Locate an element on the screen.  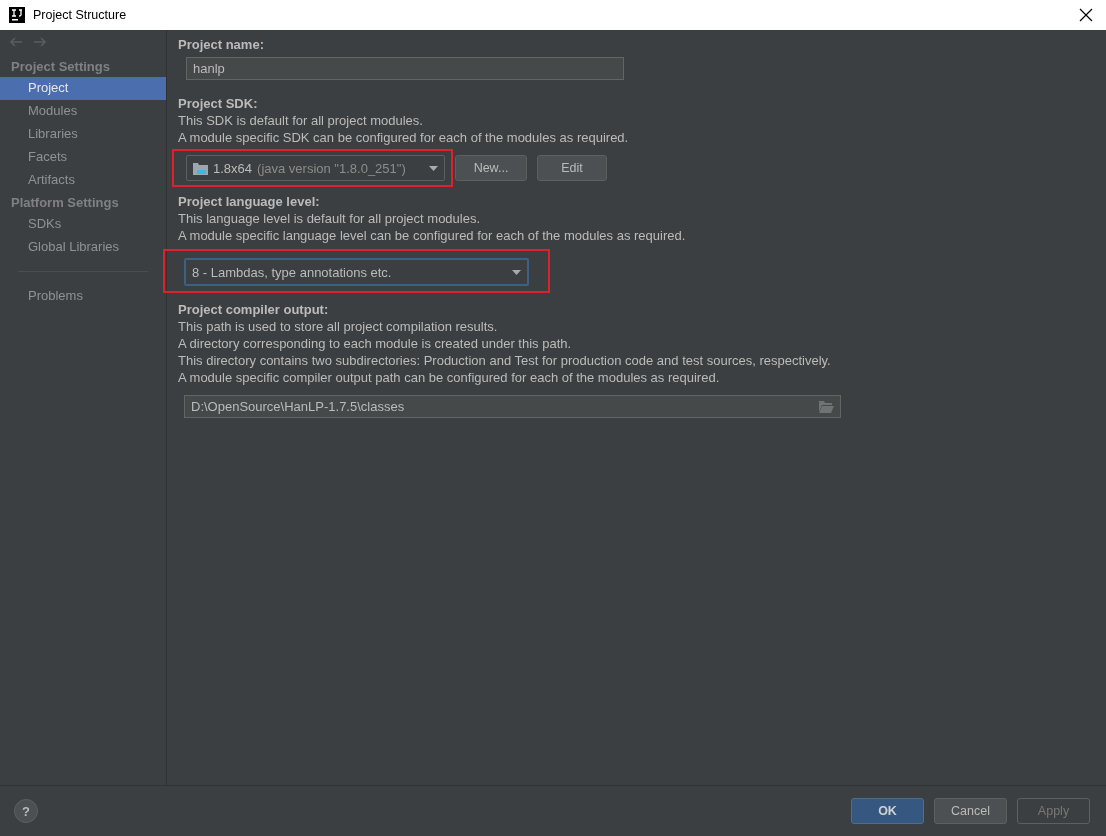
sidebar-item: Facets is located at coordinates (83, 157).